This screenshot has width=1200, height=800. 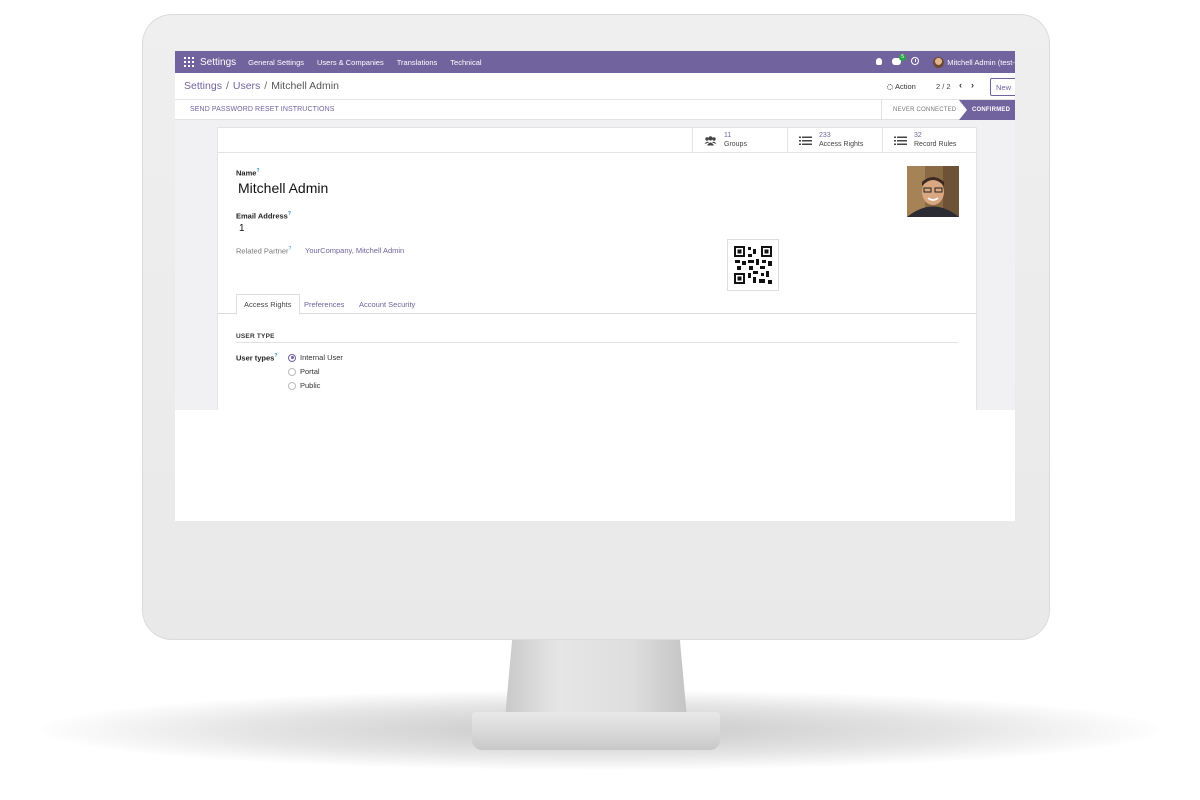 What do you see at coordinates (189, 62) in the screenshot?
I see `apps-grid-icon` at bounding box center [189, 62].